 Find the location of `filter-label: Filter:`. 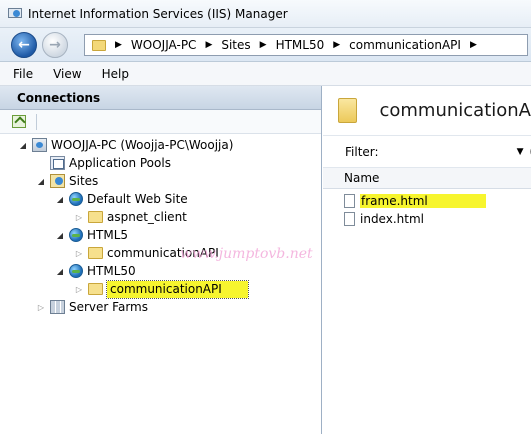

filter-label: Filter: is located at coordinates (362, 151).